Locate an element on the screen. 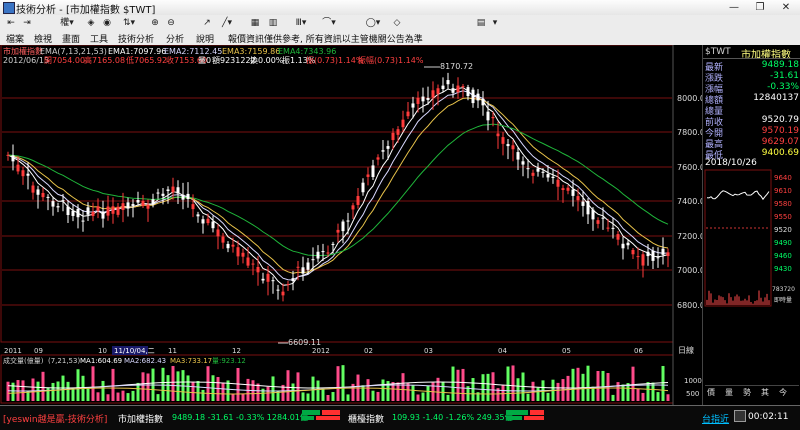 Image resolution: width=800 pixels, height=430 pixels. clock-icon is located at coordinates (740, 416).